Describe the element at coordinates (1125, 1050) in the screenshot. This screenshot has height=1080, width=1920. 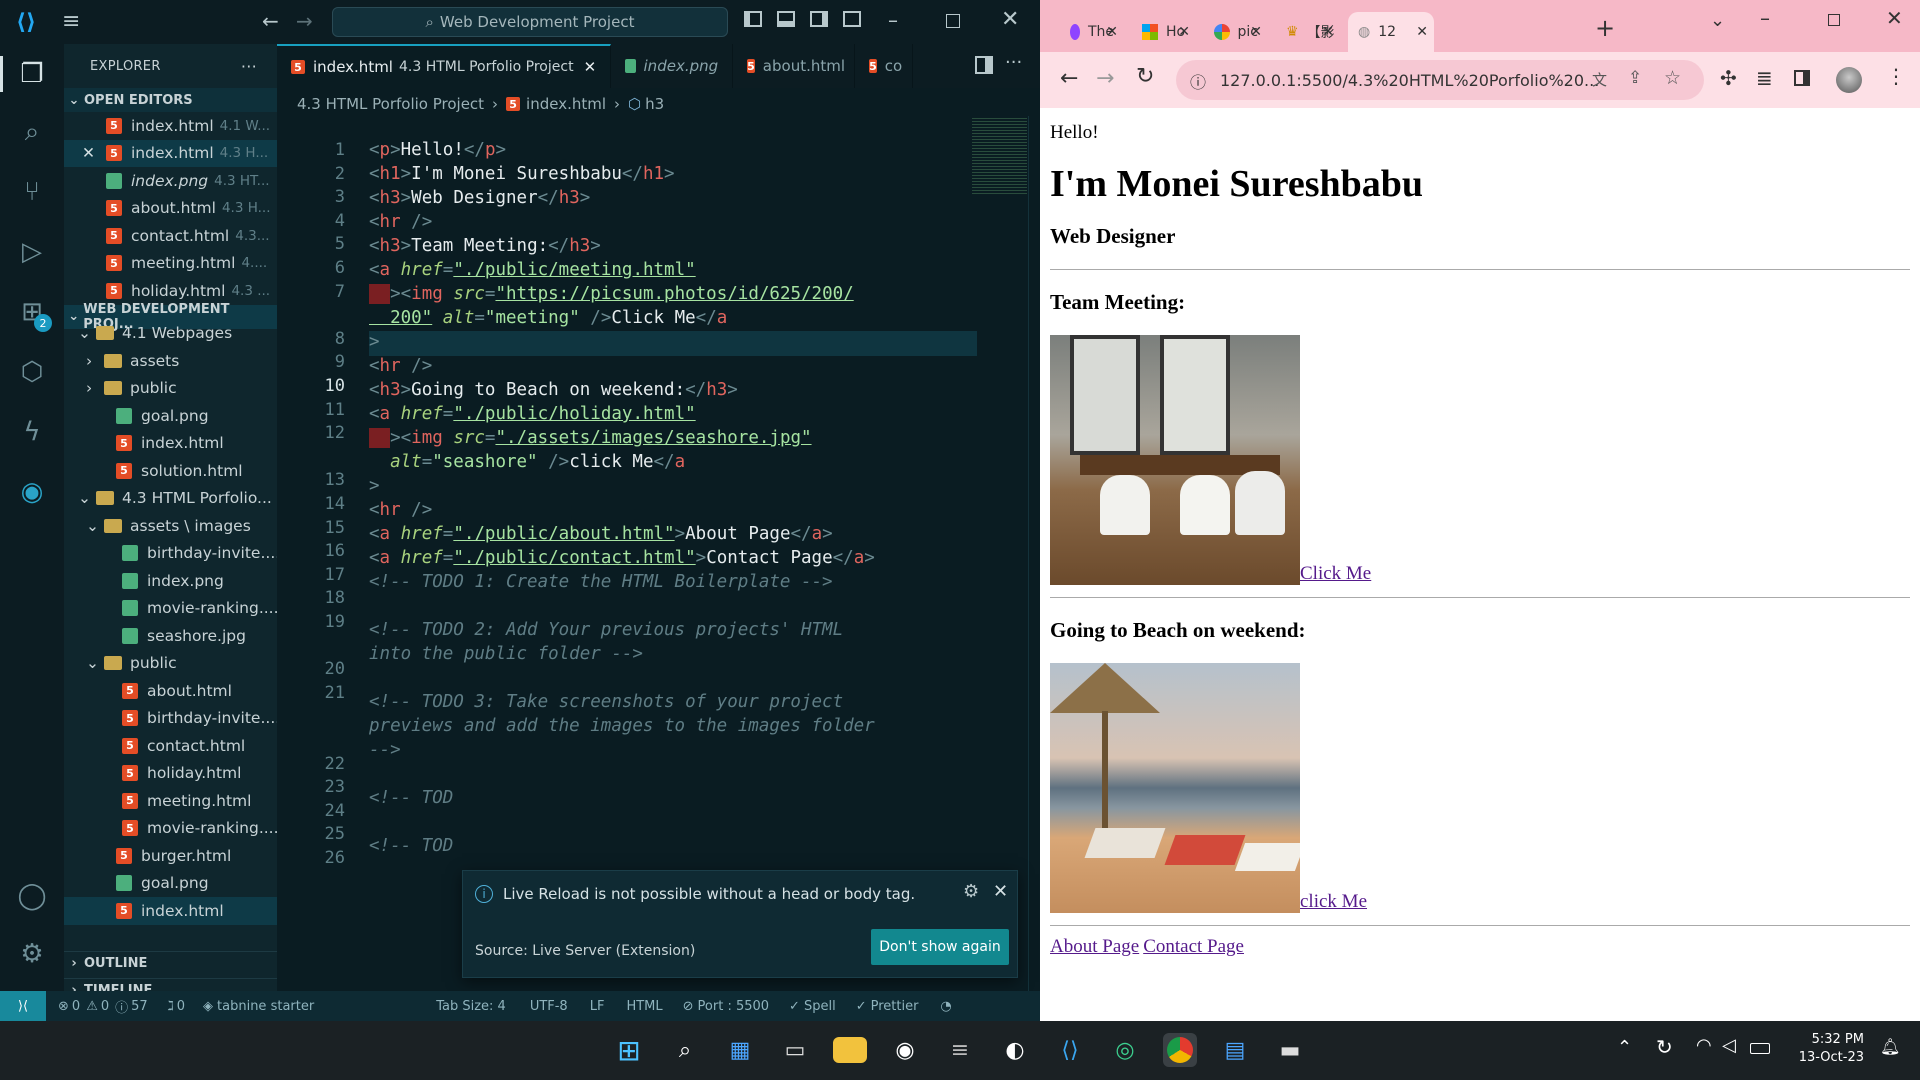
I see `edge-icon: ◎` at that location.